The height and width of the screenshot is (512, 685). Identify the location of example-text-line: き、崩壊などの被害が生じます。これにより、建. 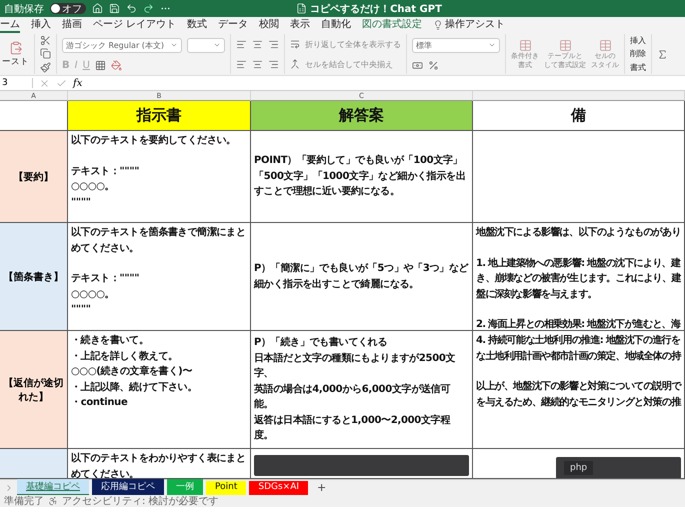
(578, 278).